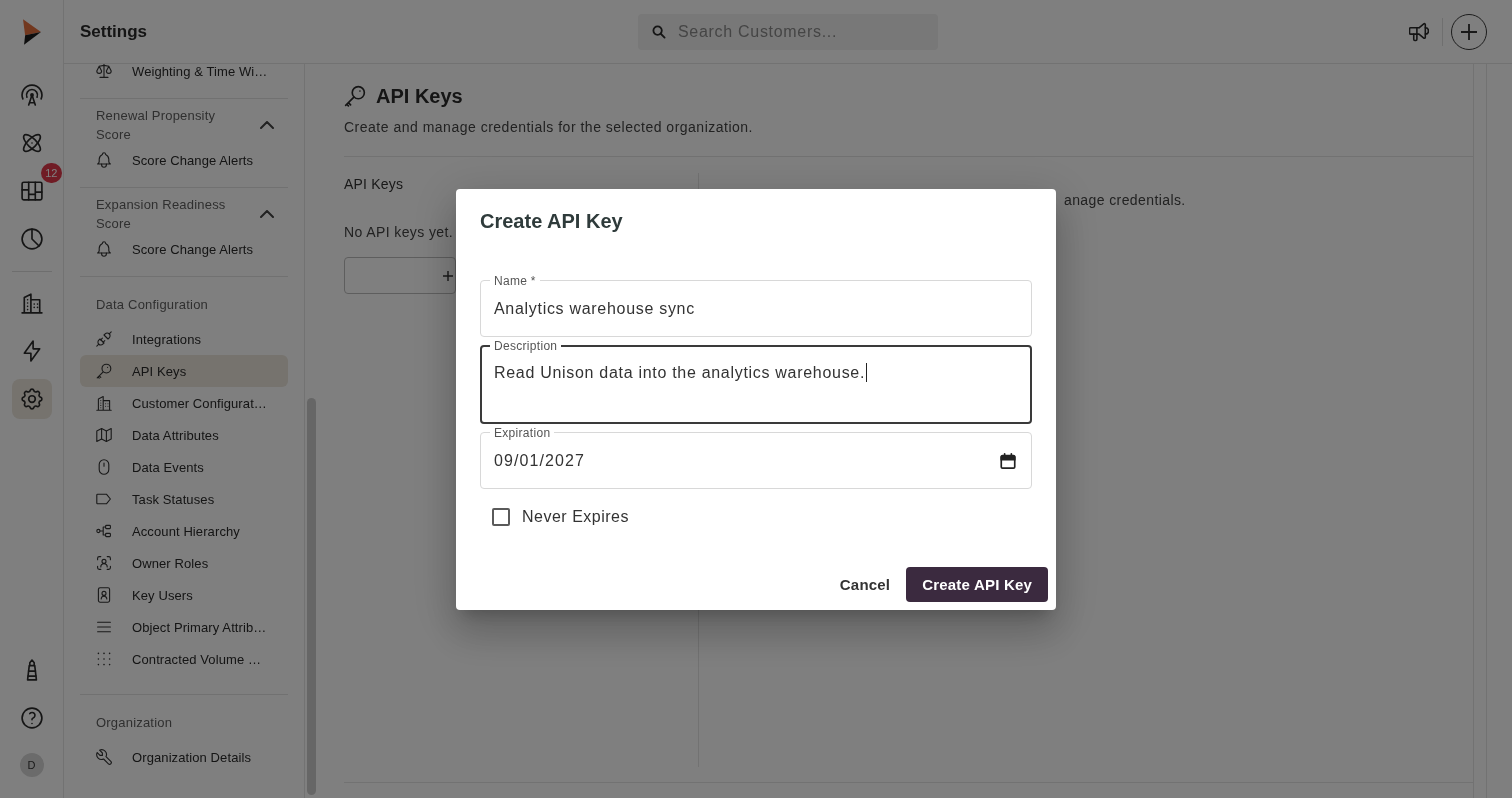 The width and height of the screenshot is (1512, 798). I want to click on create-button: Create API Key, so click(977, 584).